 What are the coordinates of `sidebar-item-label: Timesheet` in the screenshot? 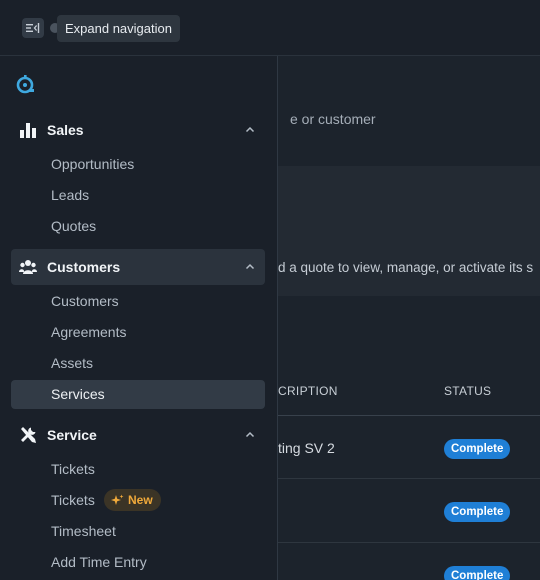 It's located at (83, 531).